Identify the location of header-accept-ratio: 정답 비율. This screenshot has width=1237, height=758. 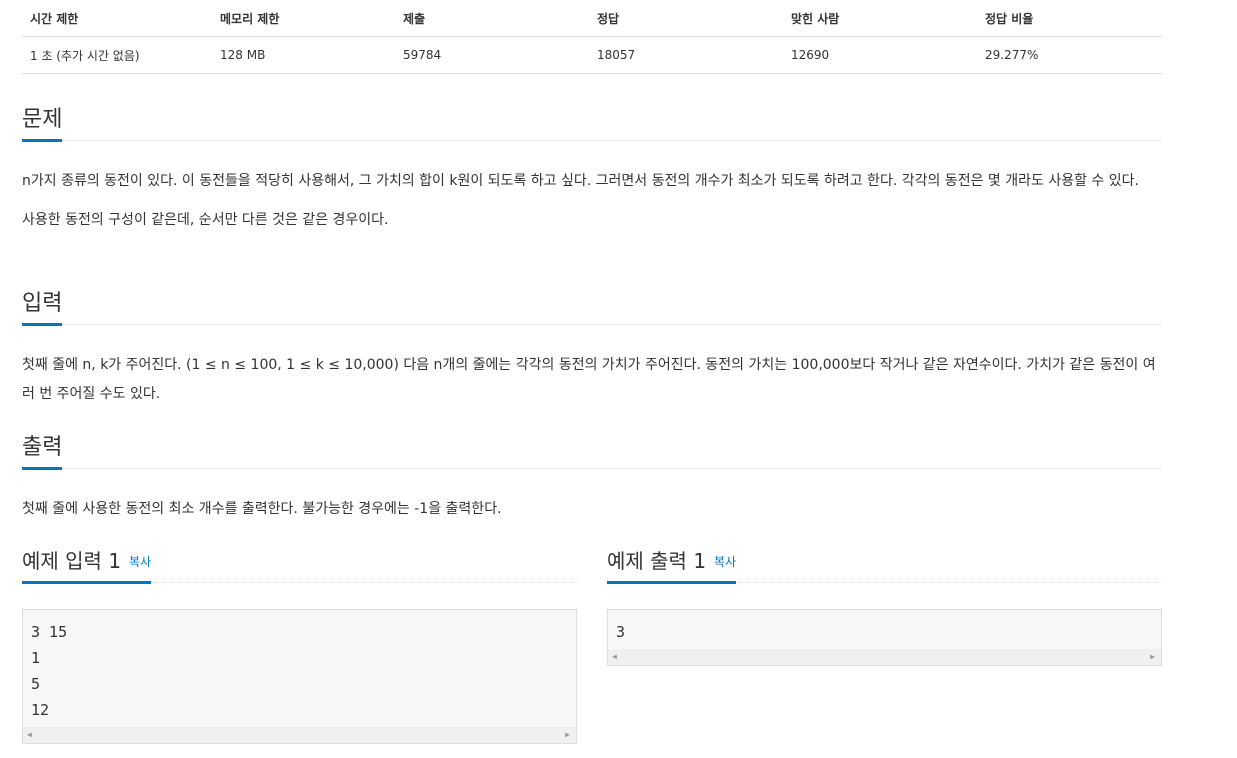
(1069, 18).